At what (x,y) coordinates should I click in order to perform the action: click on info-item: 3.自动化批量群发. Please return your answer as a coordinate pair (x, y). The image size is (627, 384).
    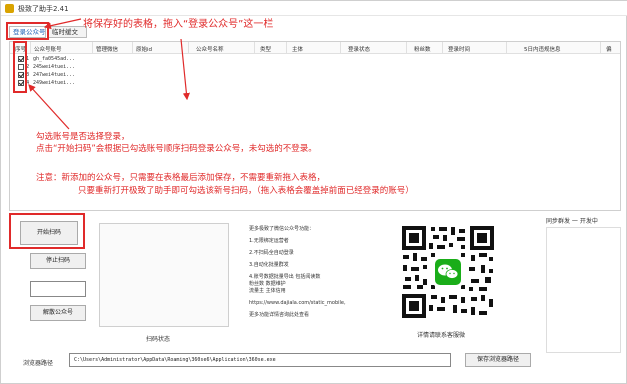
    Looking at the image, I should click on (269, 265).